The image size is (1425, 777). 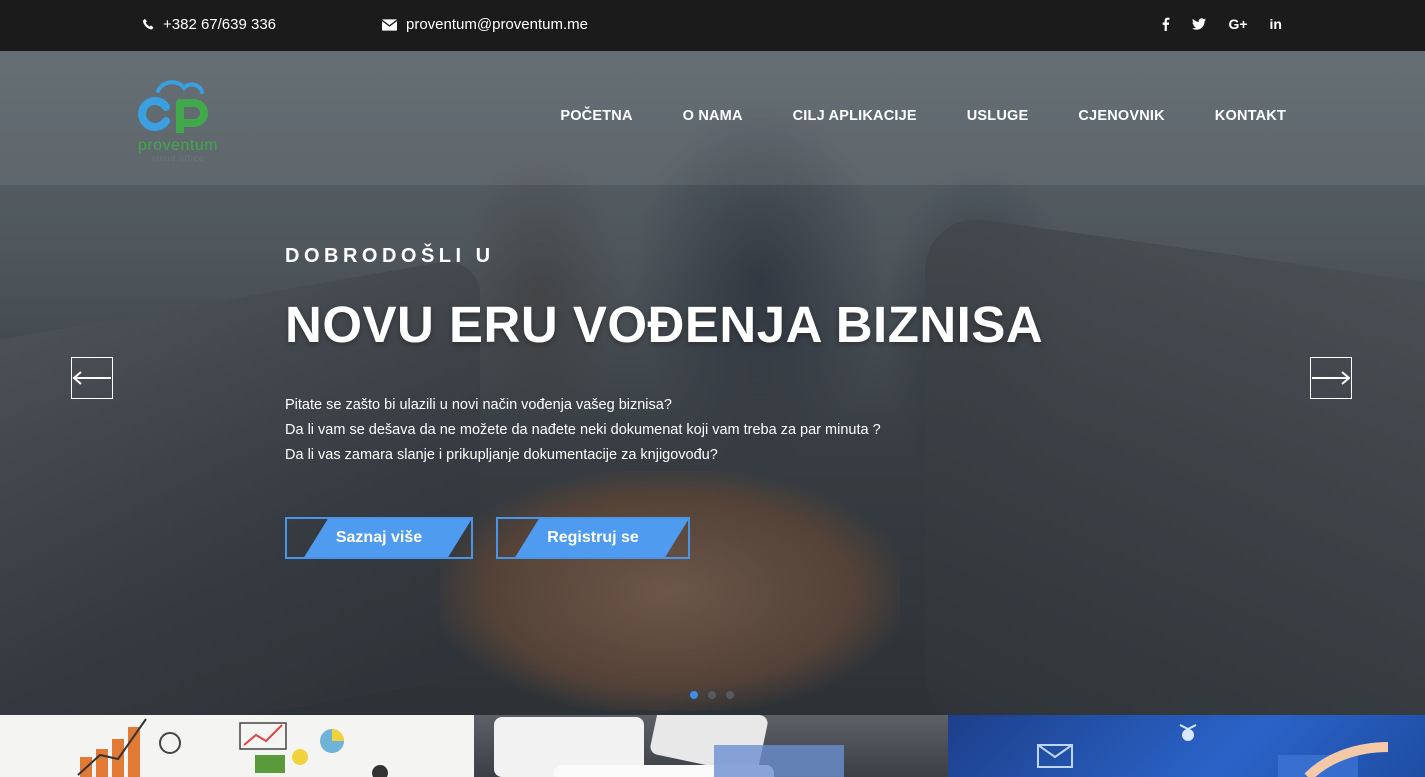 I want to click on google-plus-icon: G+, so click(x=1237, y=24).